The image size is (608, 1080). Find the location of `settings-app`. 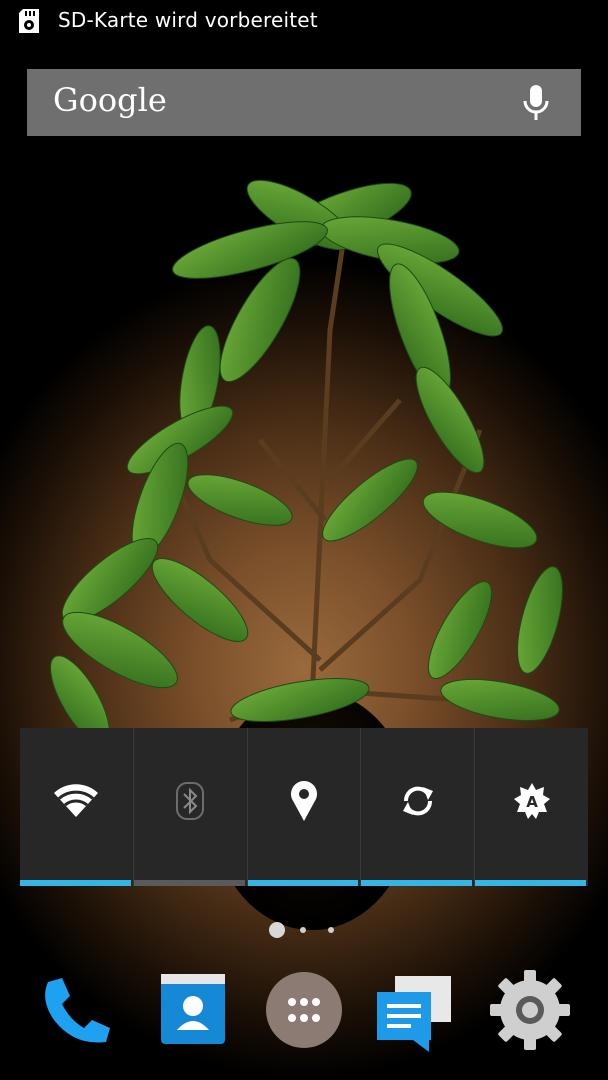

settings-app is located at coordinates (530, 1010).